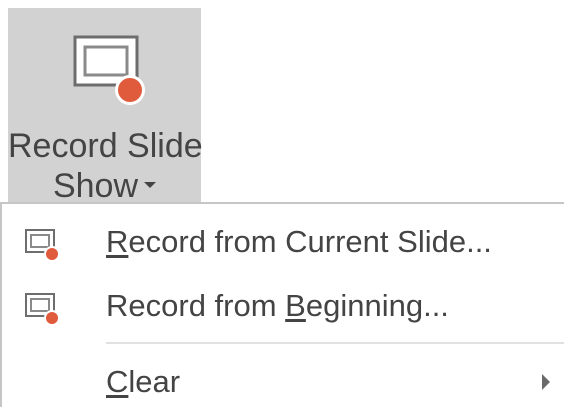 Image resolution: width=564 pixels, height=407 pixels. I want to click on submenu-arrow-icon, so click(546, 382).